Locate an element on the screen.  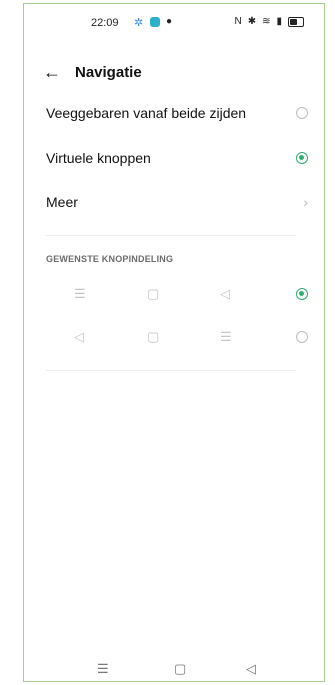
status-right-icons: N ✱ ≋ ▮ is located at coordinates (269, 21).